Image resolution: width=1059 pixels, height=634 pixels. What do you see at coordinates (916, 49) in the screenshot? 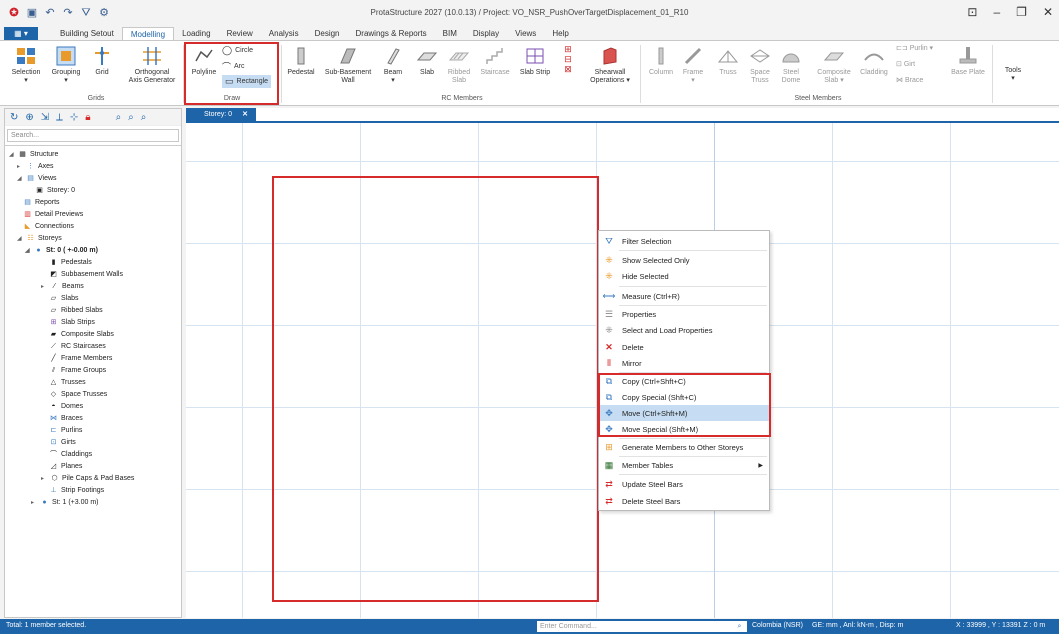
I see `purlin-button: ⊏⊐ Purlin ▾` at bounding box center [916, 49].